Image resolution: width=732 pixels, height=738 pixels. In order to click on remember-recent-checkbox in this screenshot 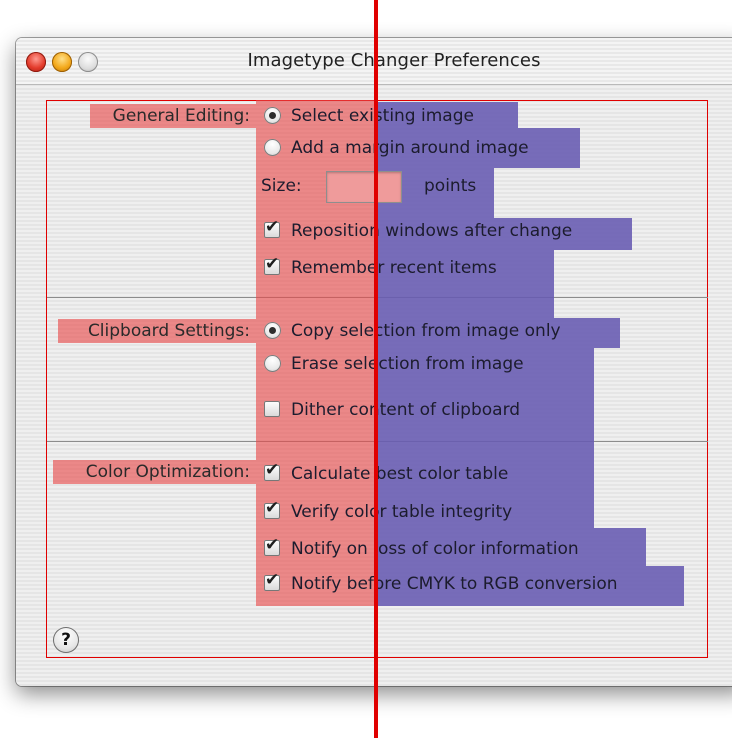, I will do `click(272, 264)`.